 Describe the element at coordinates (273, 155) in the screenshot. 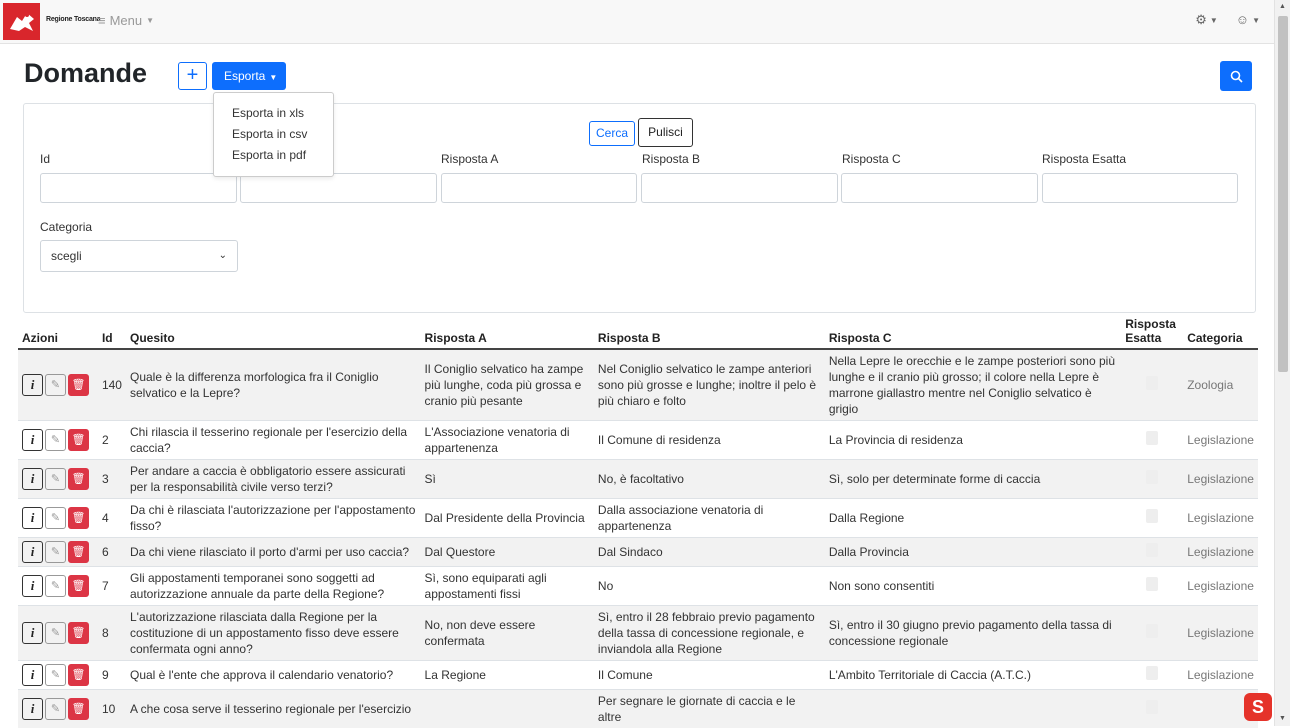

I see `export-pdf-item: Esporta in pdf` at that location.